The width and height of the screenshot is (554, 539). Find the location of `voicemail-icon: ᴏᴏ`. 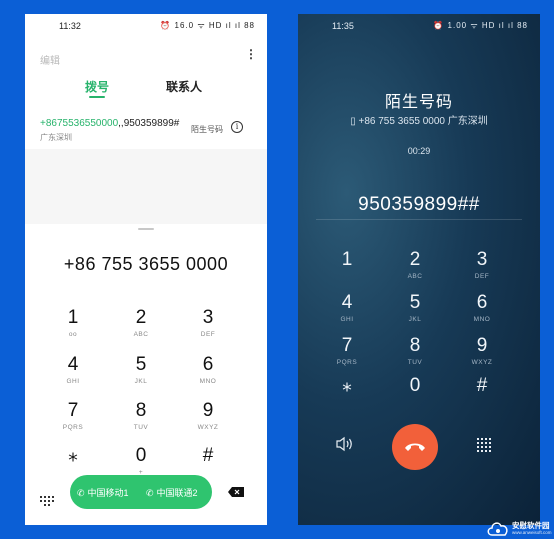

voicemail-icon: ᴏᴏ is located at coordinates (73, 334).